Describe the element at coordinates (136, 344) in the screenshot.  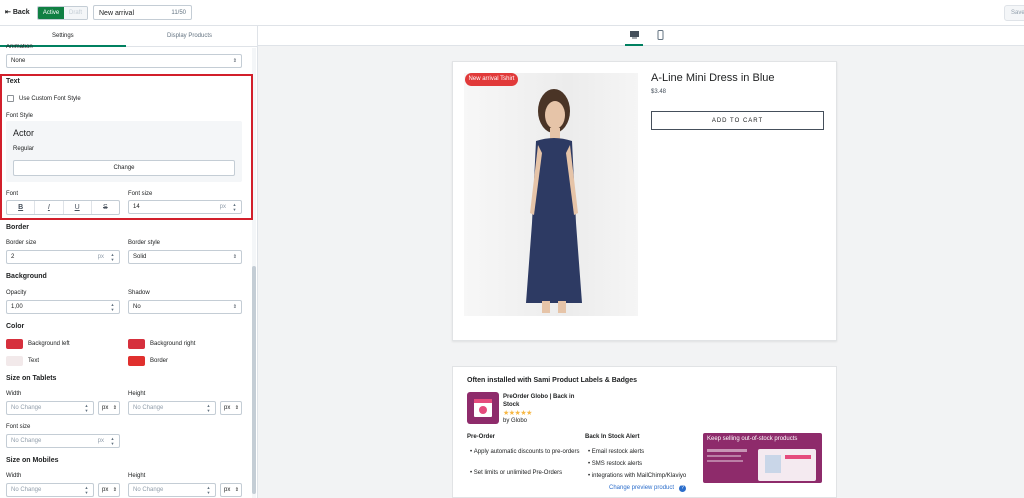
I see `bg-right-swatch` at that location.